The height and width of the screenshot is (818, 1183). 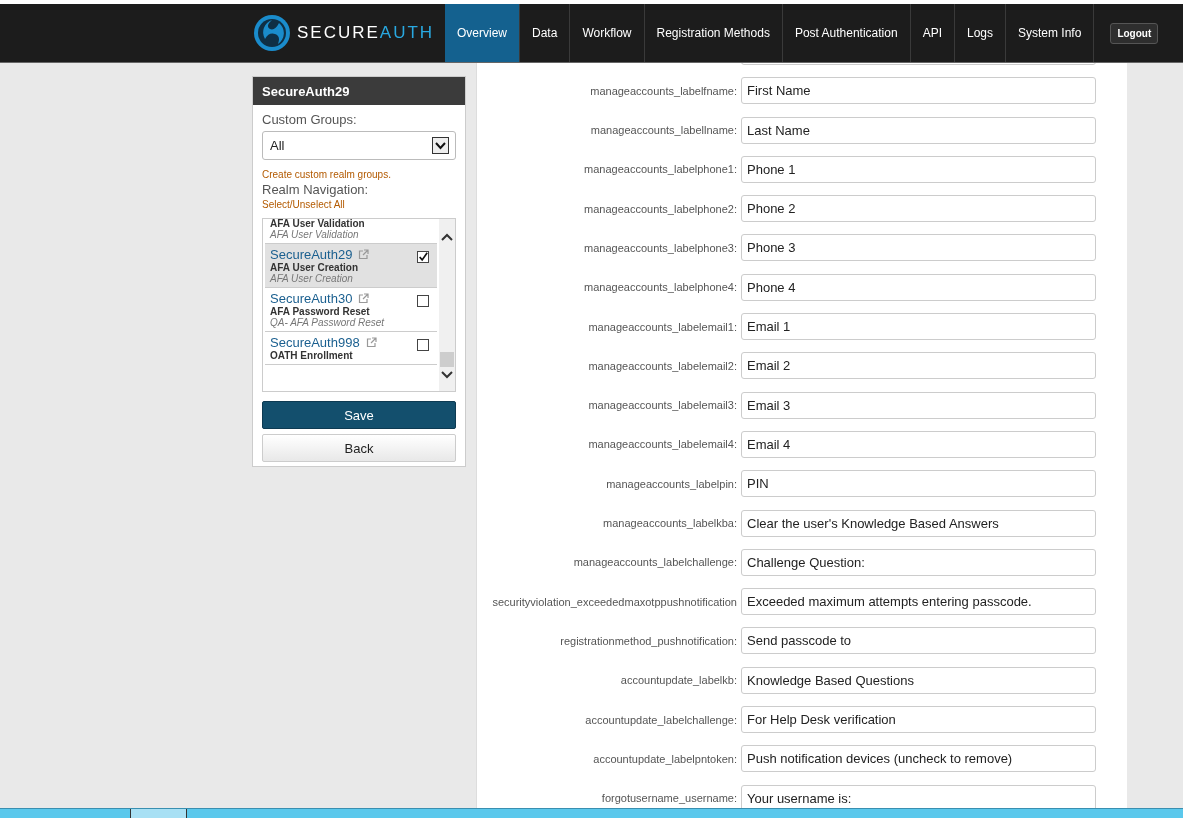 What do you see at coordinates (662, 444) in the screenshot?
I see `field-label: manageaccounts_labelemail4:` at bounding box center [662, 444].